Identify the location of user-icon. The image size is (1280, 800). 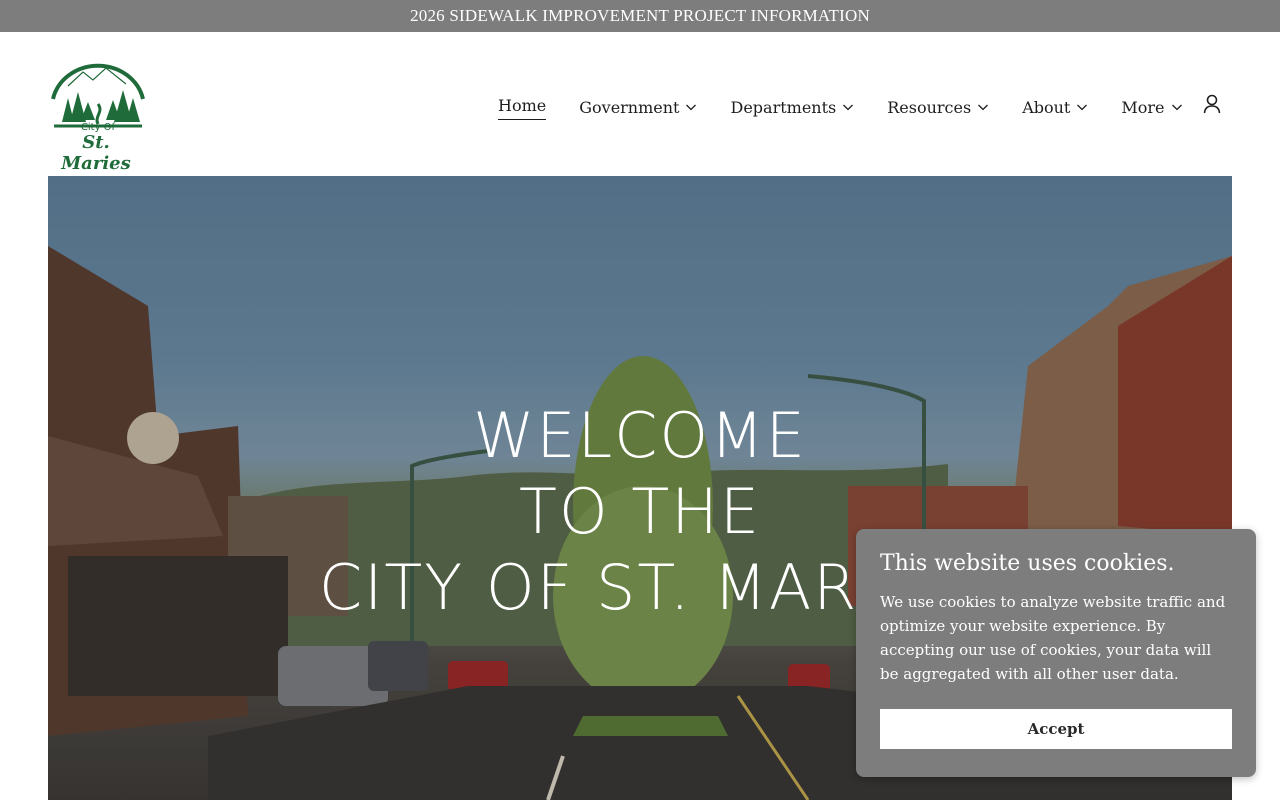
(1212, 104).